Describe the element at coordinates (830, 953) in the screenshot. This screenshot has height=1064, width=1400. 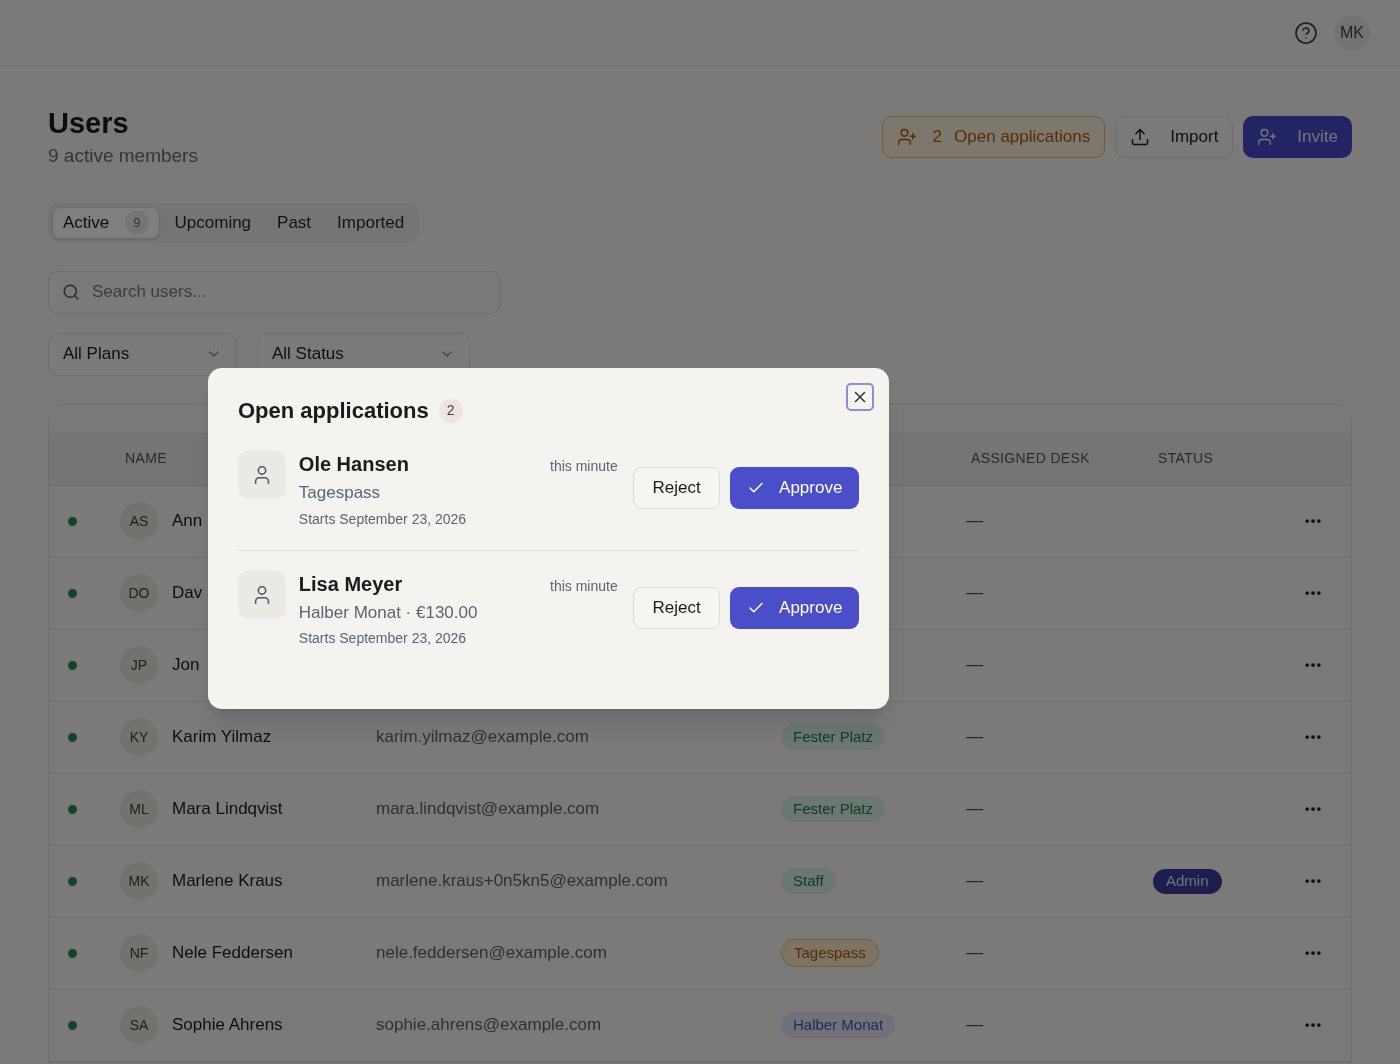
I see `plan-tag: Tagespass` at that location.